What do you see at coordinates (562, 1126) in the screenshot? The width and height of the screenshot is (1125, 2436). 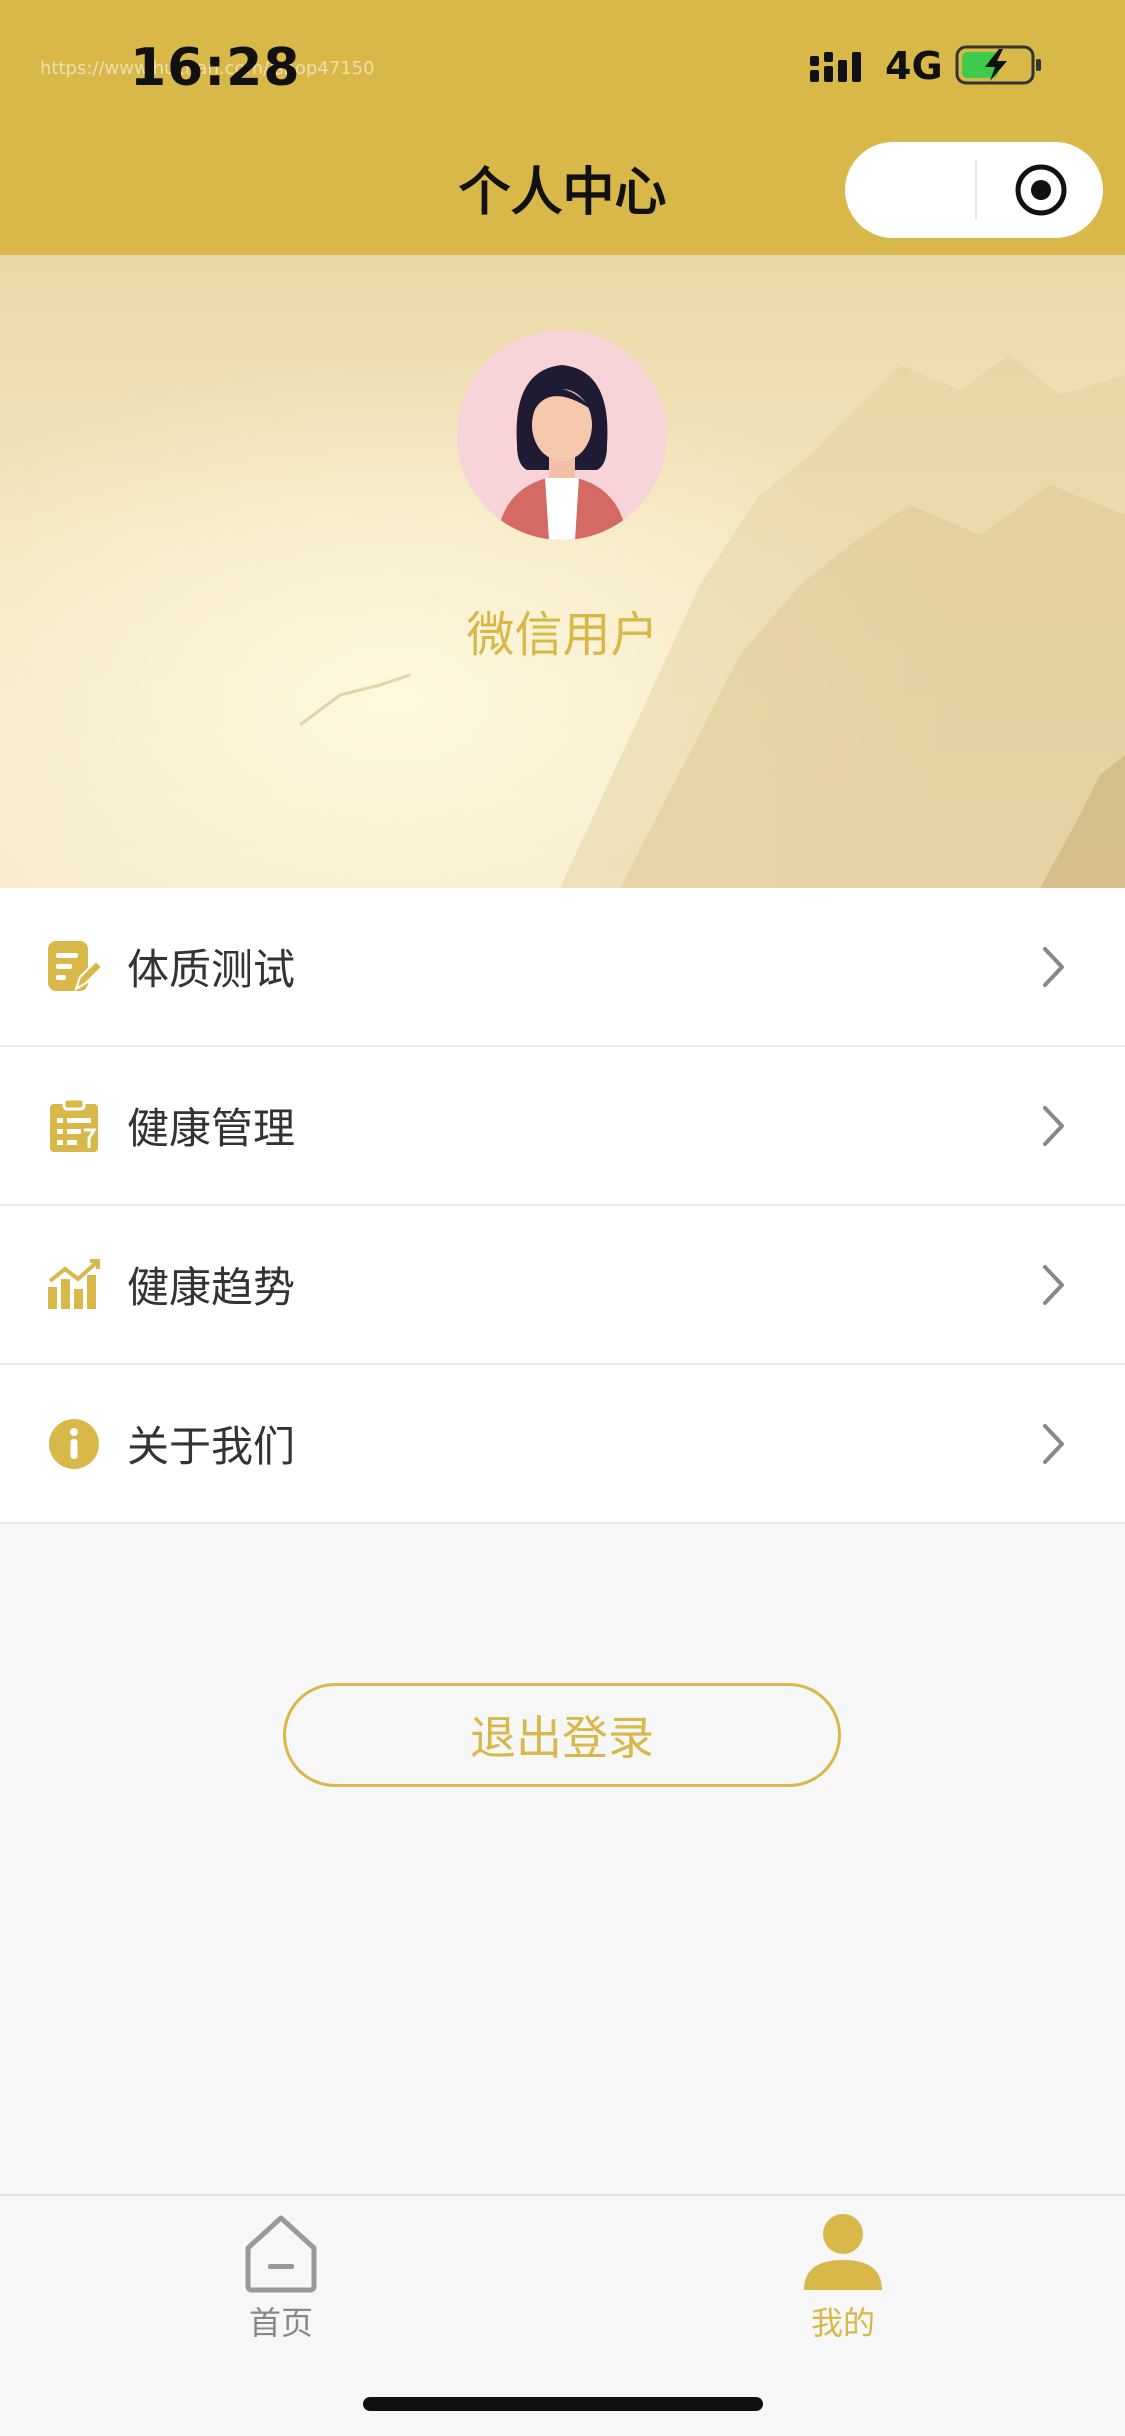 I see `menu-item-health-management: 健康管理` at bounding box center [562, 1126].